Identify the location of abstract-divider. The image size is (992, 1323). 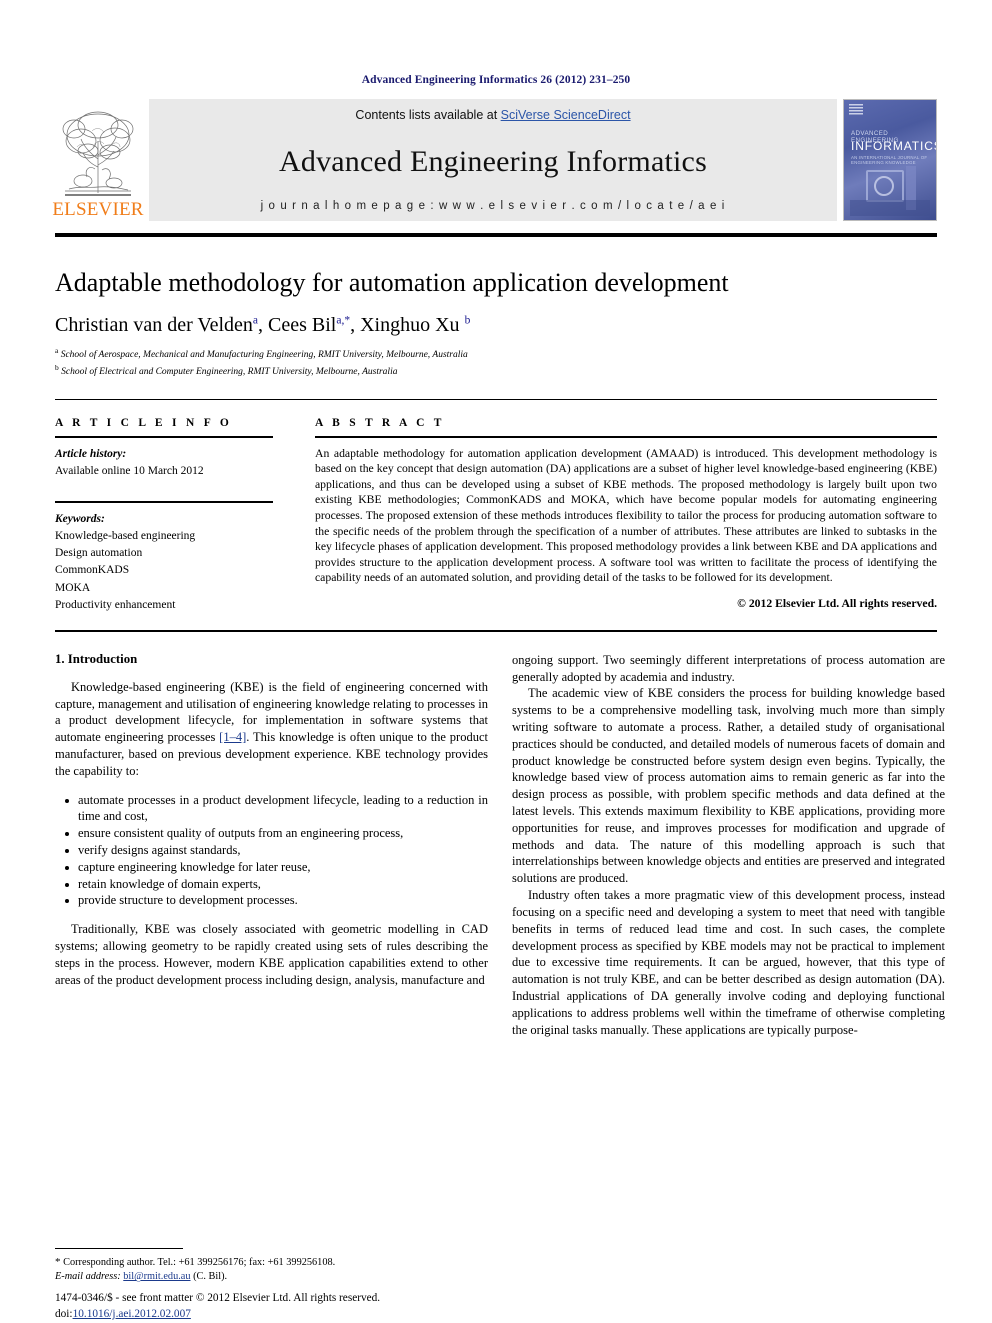
(496, 631).